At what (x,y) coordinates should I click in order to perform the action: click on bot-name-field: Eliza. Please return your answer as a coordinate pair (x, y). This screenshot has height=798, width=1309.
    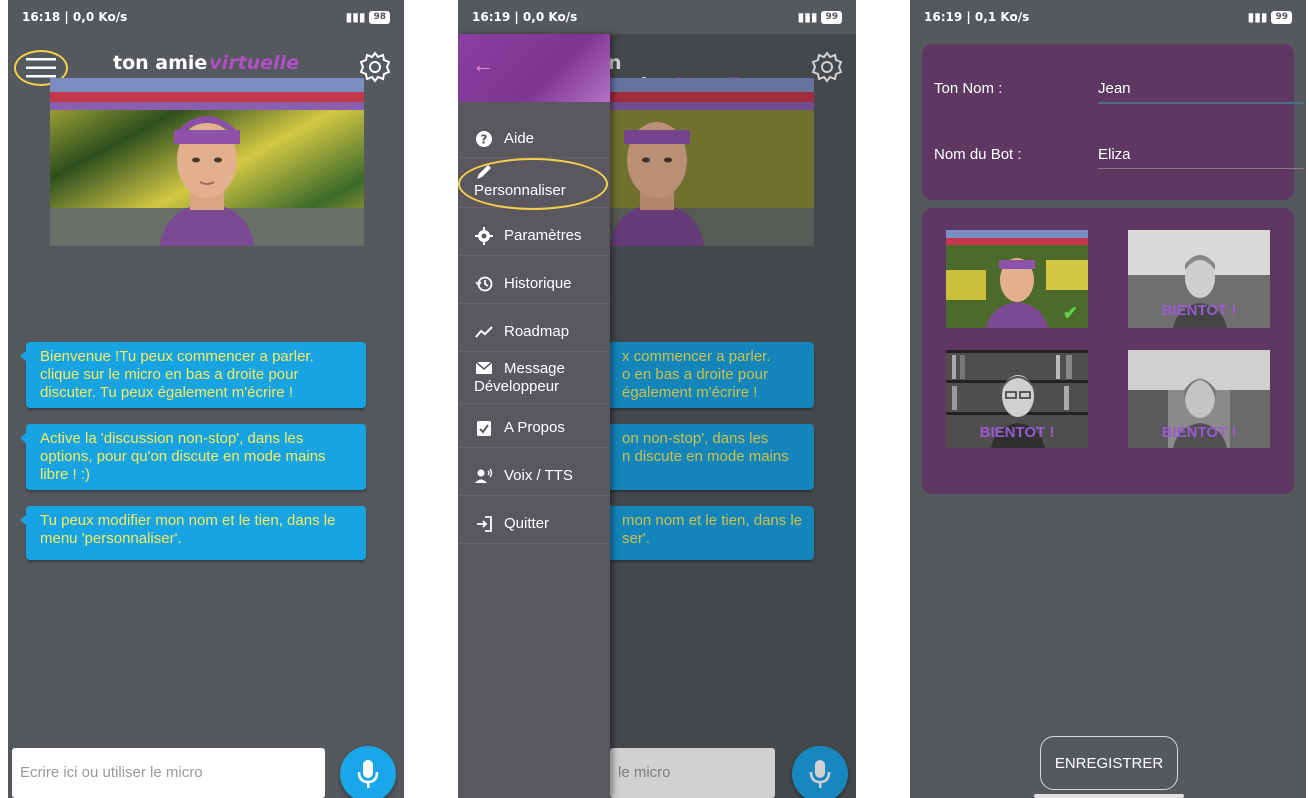
    Looking at the image, I should click on (1114, 154).